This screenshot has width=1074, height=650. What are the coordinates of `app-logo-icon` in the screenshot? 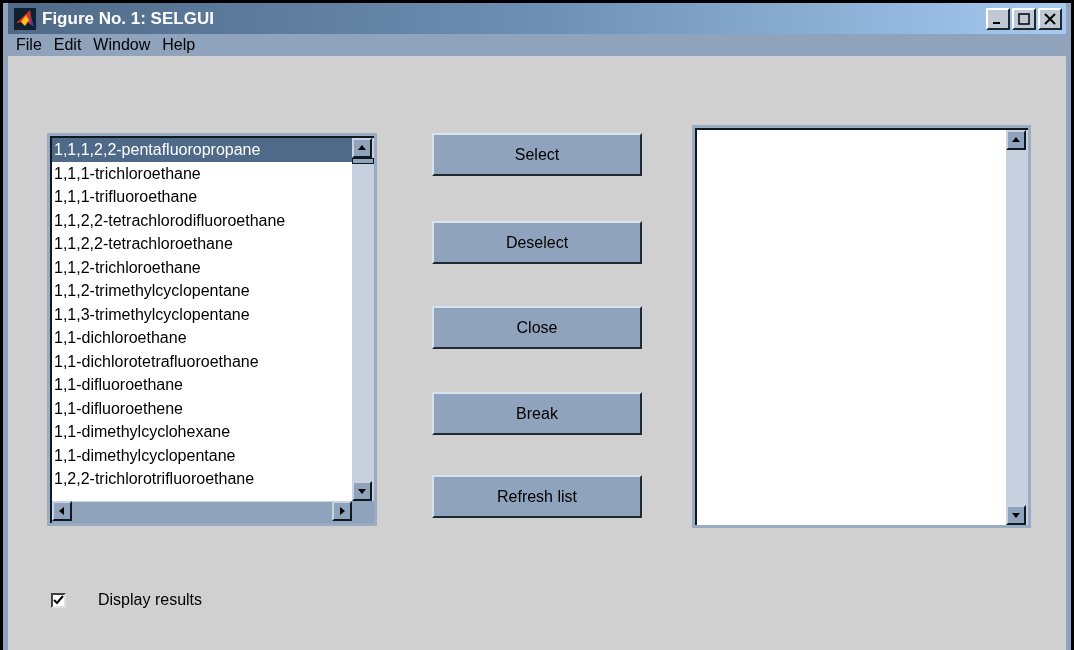 It's located at (25, 18).